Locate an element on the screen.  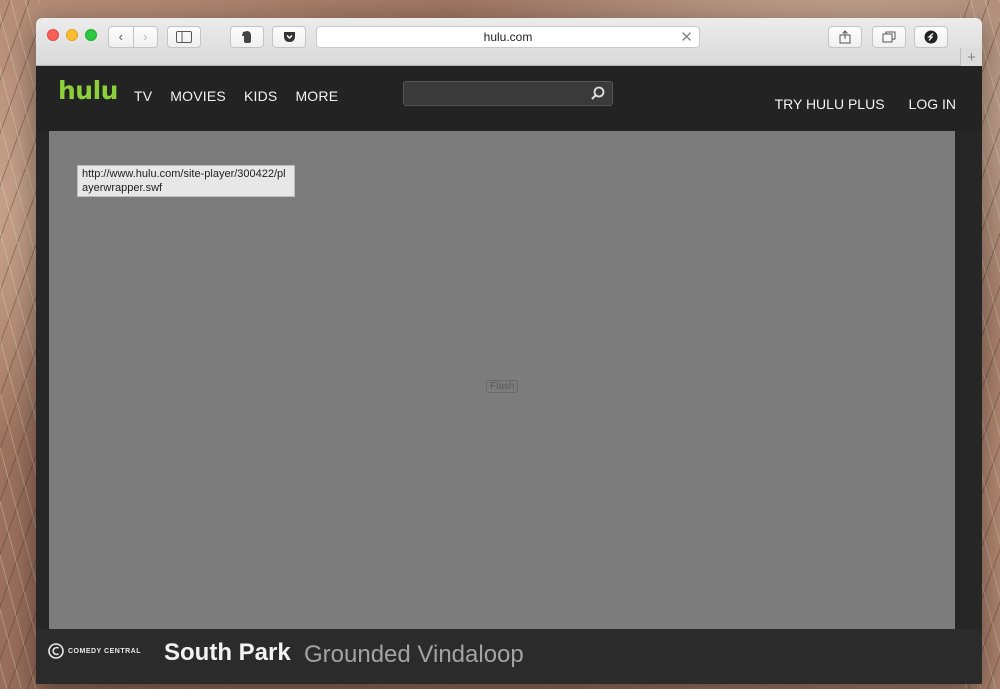
nav-movies: MOVIES is located at coordinates (198, 96).